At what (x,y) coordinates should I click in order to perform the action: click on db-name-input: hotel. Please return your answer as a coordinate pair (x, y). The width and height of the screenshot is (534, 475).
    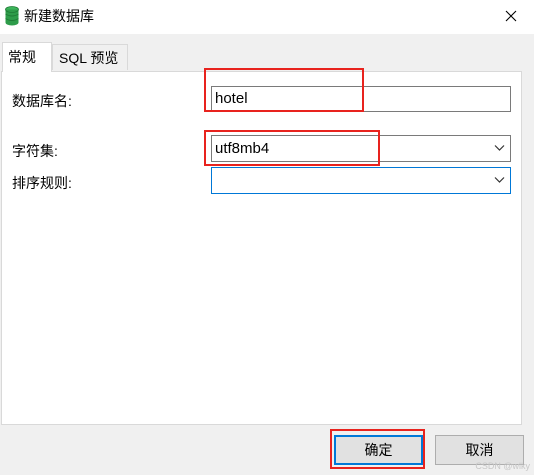
    Looking at the image, I should click on (361, 99).